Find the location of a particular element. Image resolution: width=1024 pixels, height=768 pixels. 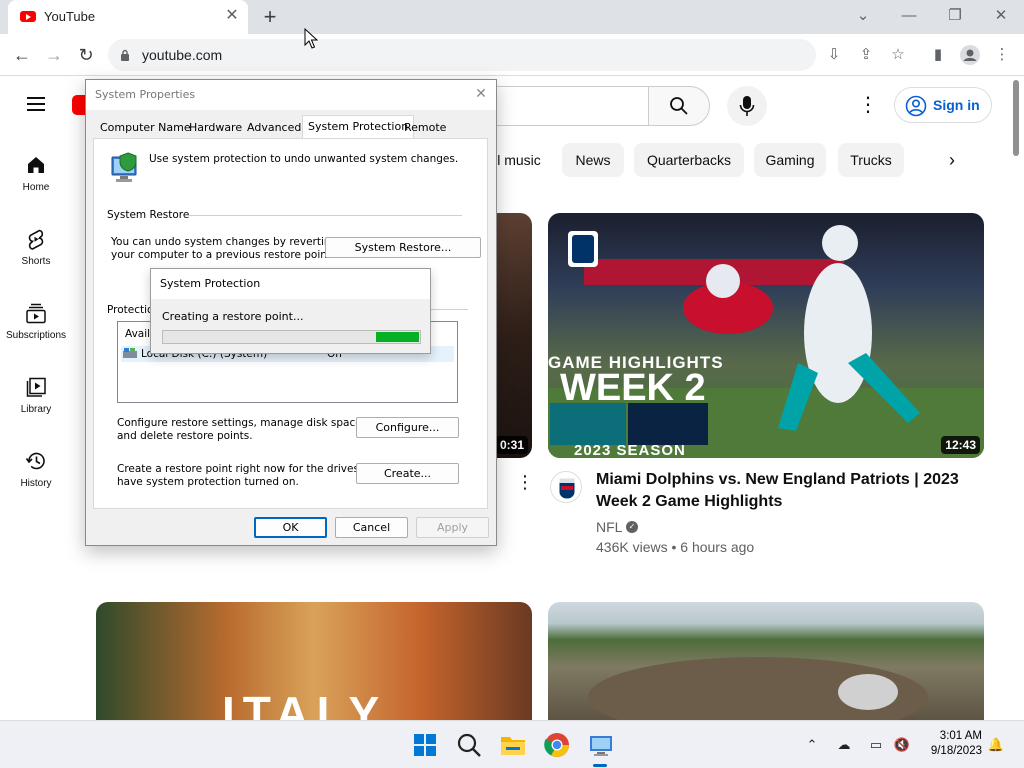

sign-in-label: Sign in is located at coordinates (956, 105).